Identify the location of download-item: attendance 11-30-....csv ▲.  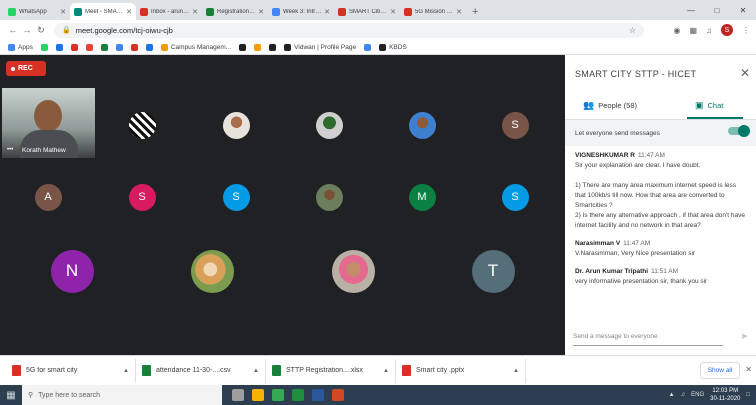
(201, 370).